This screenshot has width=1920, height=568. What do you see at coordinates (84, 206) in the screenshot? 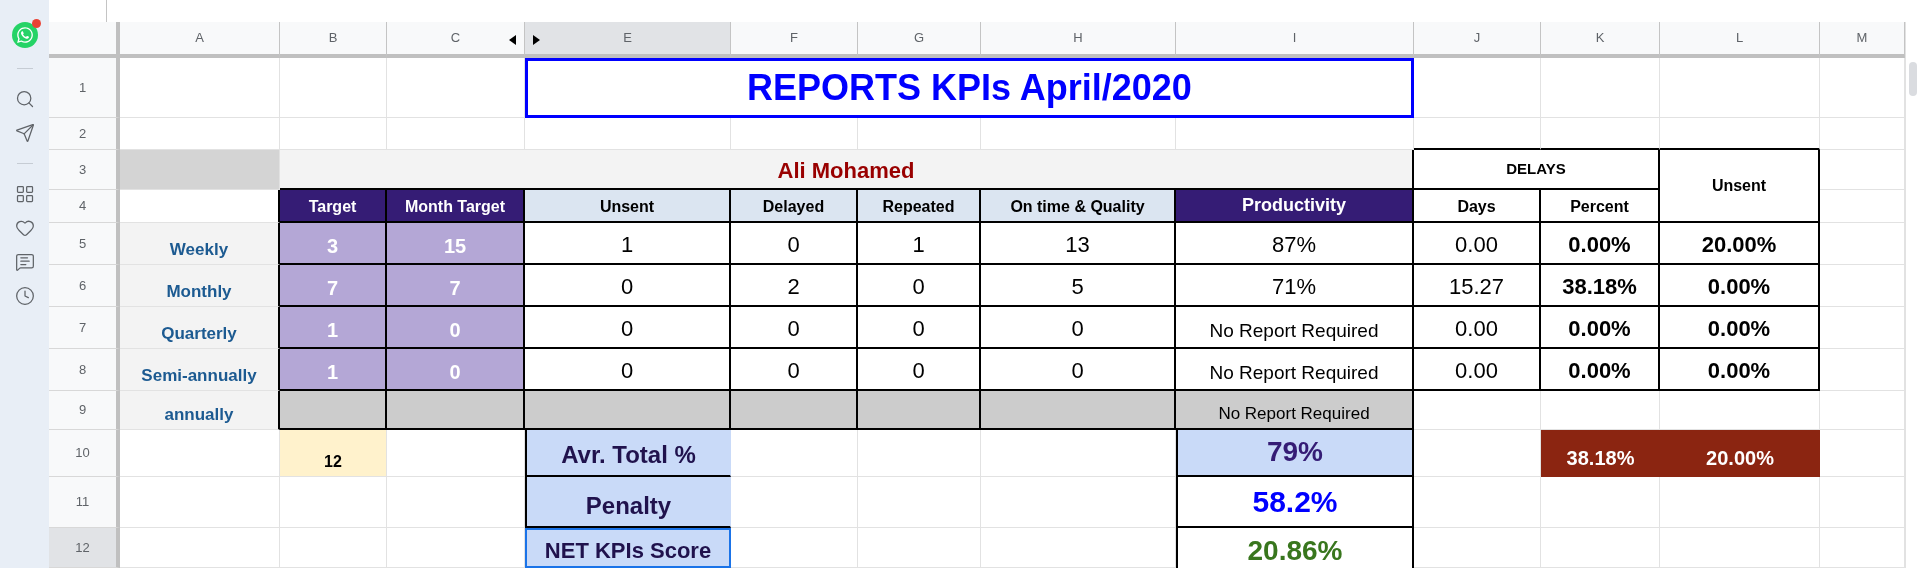
I see `row-header: 4` at bounding box center [84, 206].